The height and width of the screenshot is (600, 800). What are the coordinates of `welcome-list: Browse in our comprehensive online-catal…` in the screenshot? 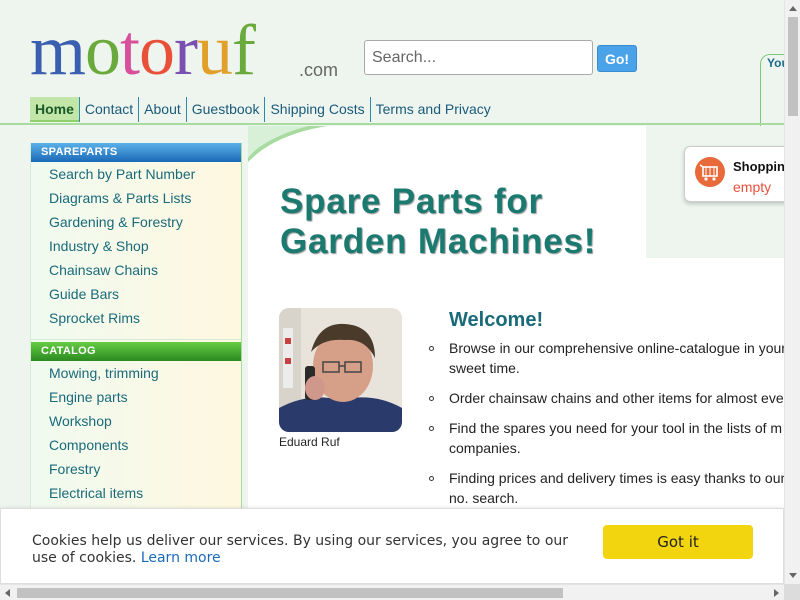 It's located at (606, 428).